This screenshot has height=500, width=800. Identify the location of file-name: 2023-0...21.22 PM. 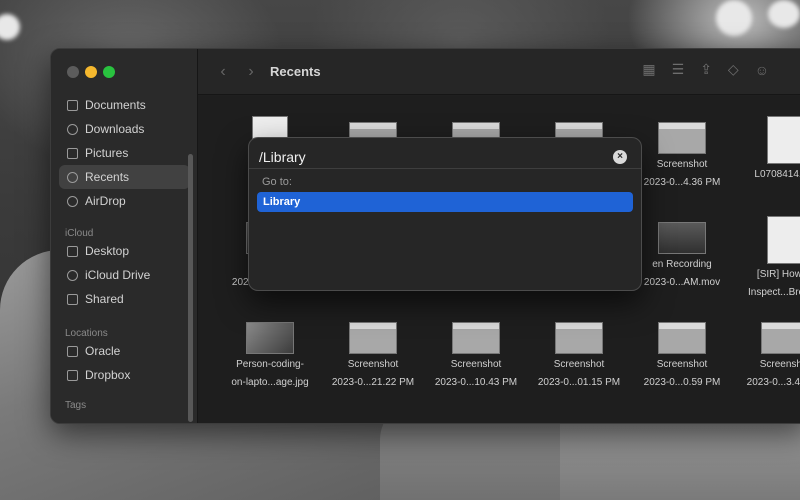
(373, 382).